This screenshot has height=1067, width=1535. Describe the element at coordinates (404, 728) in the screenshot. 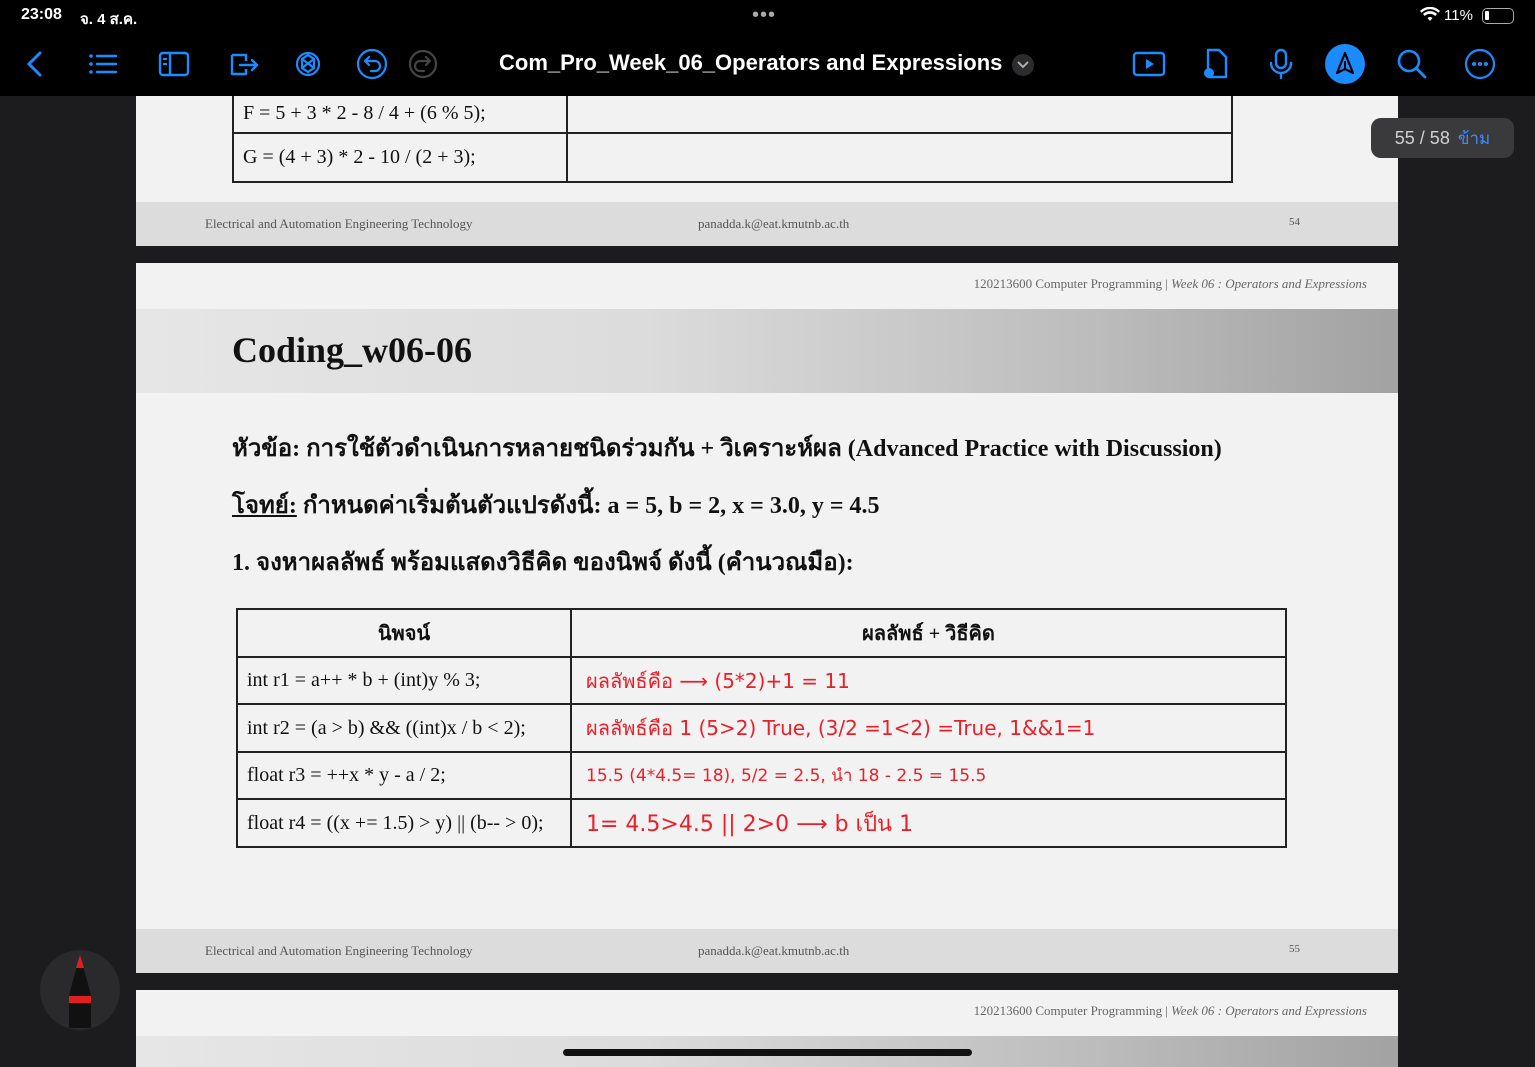

I see `expression-cell: int r2 = (a > b) && ((int)x / b < 2);` at that location.